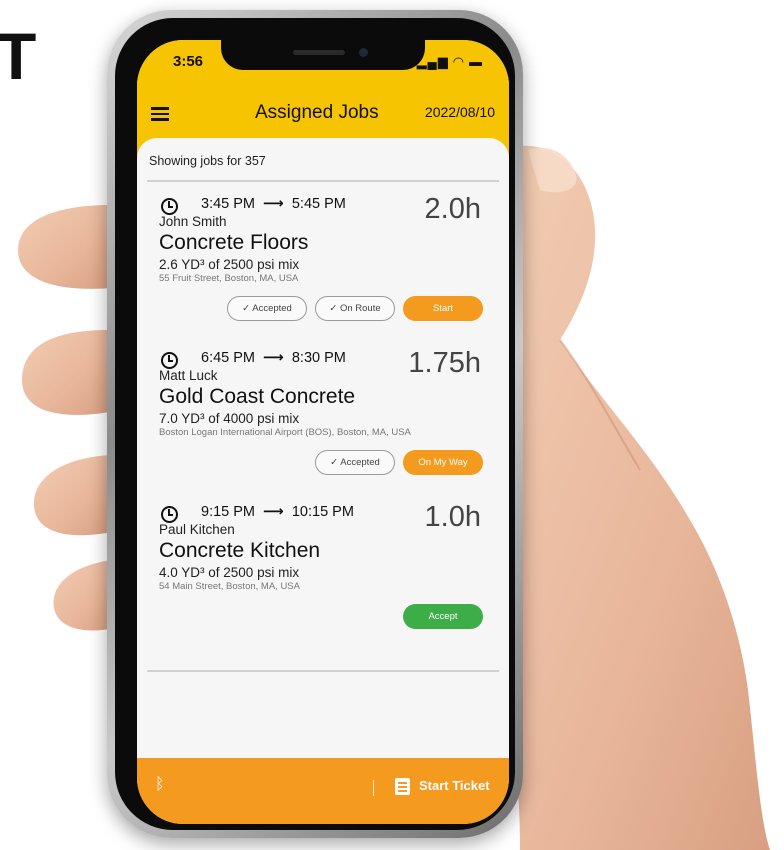 The height and width of the screenshot is (850, 784). Describe the element at coordinates (443, 308) in the screenshot. I see `start-button: Start` at that location.